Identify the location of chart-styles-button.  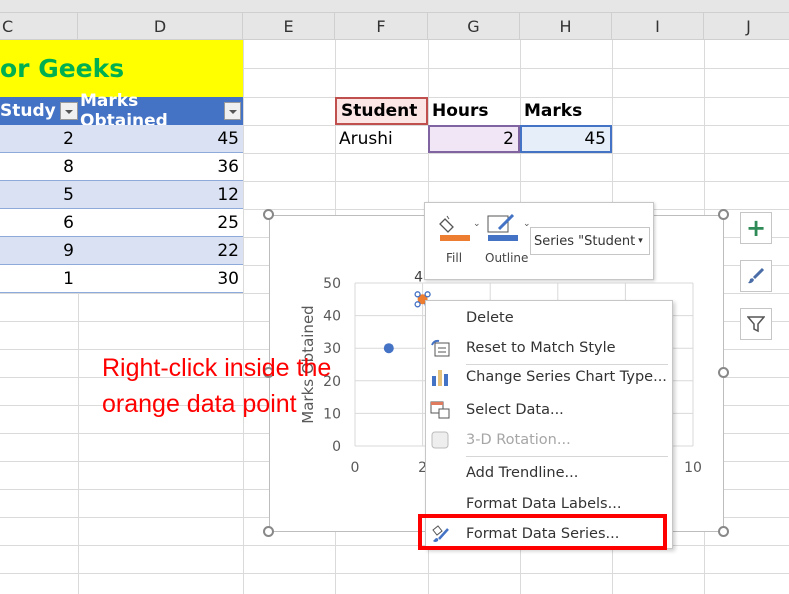
(756, 276).